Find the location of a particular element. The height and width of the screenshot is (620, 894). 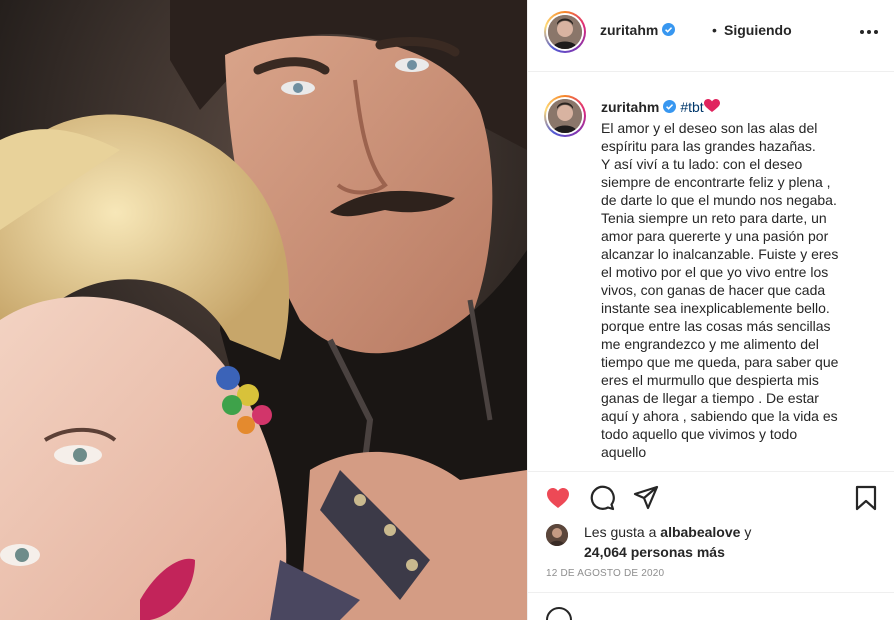

caption-line: de darte lo que el mundo nos negaba. is located at coordinates (719, 200).